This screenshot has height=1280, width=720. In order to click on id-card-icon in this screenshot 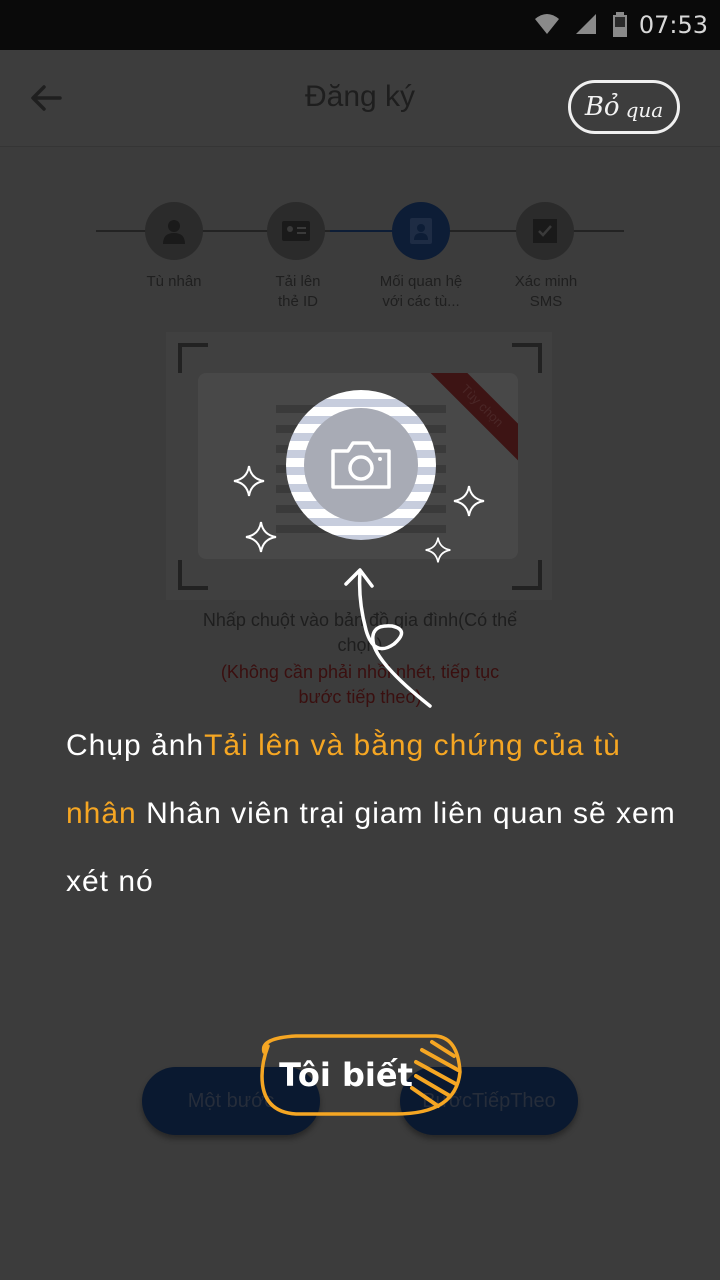, I will do `click(296, 231)`.